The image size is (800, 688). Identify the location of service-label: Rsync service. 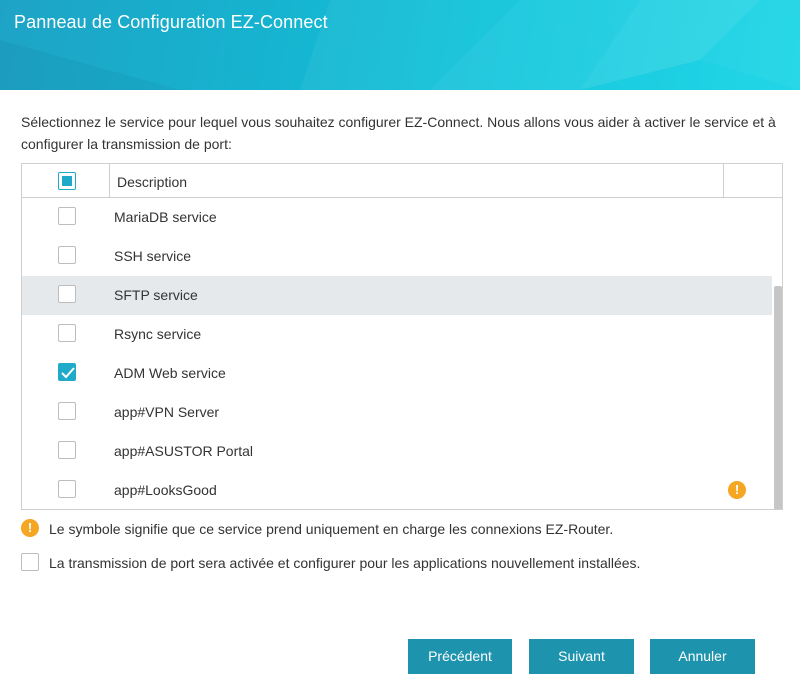
(158, 334).